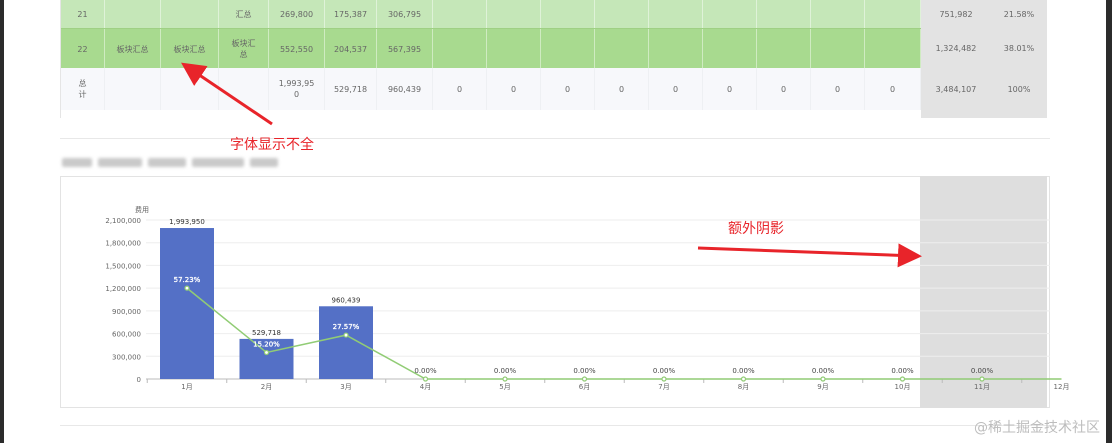 This screenshot has width=1112, height=443. What do you see at coordinates (123, 244) in the screenshot?
I see `y-tick-label: 1,800,000` at bounding box center [123, 244].